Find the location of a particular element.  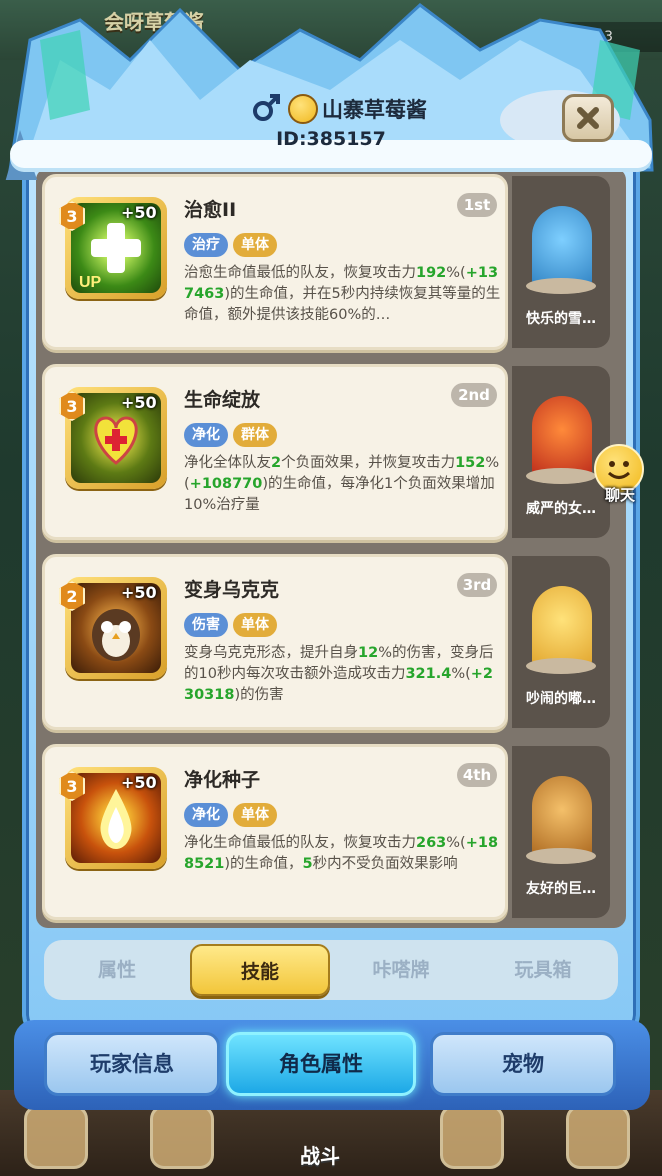

player-name: 山寨草莓酱 is located at coordinates (374, 110).